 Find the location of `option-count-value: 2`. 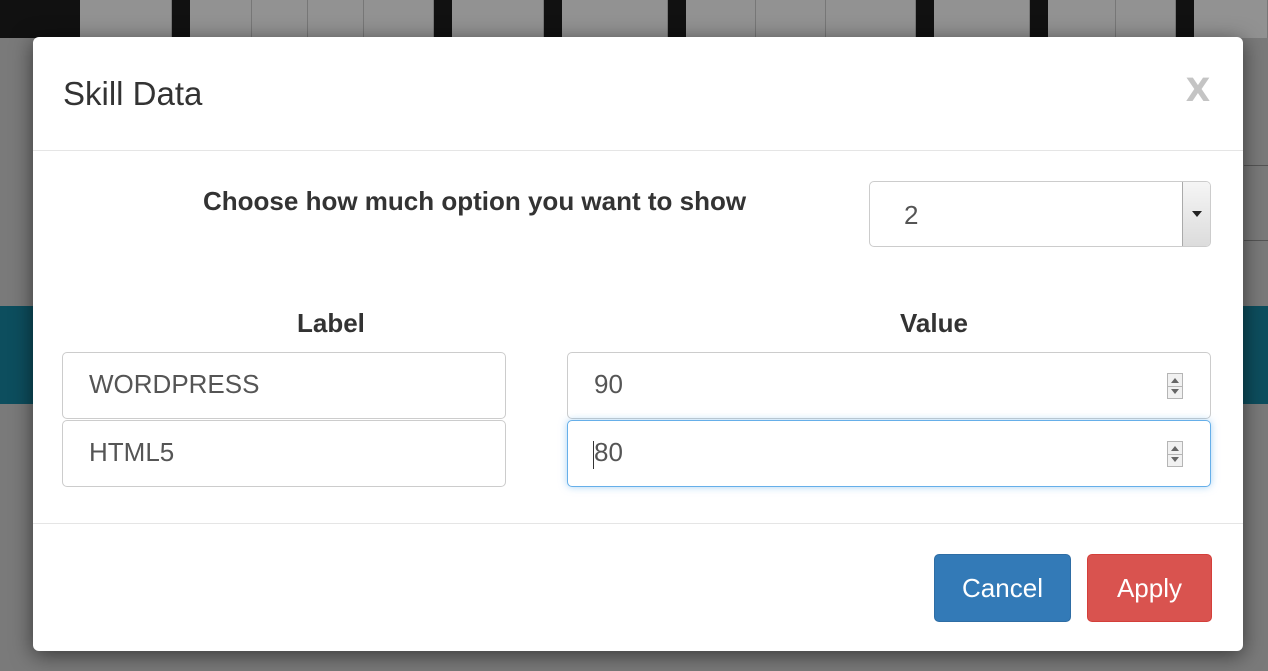

option-count-value: 2 is located at coordinates (911, 215).